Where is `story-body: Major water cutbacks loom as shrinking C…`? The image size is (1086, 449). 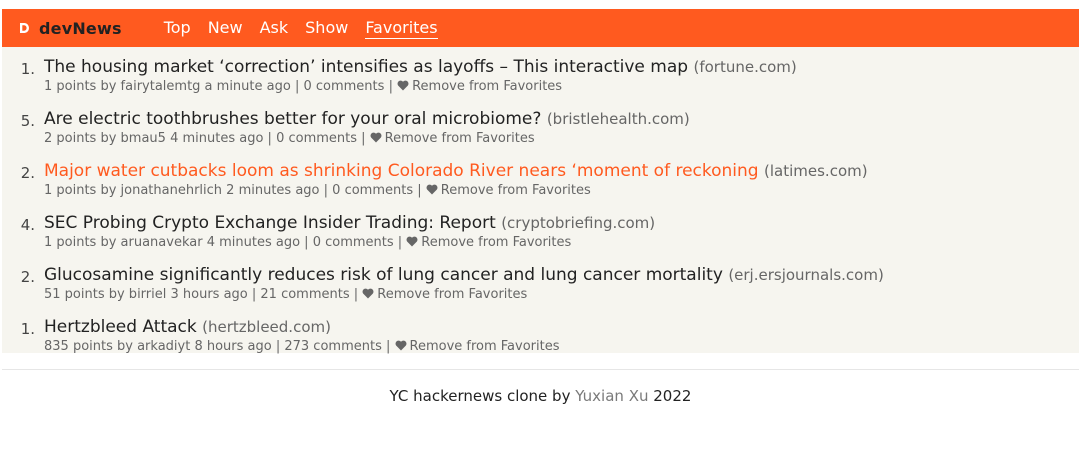 story-body: Major water cutbacks loom as shrinking C… is located at coordinates (452, 187).